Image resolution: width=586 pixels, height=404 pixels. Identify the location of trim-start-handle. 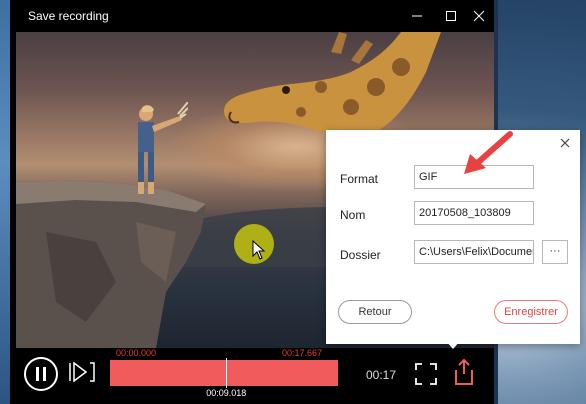
(113, 373).